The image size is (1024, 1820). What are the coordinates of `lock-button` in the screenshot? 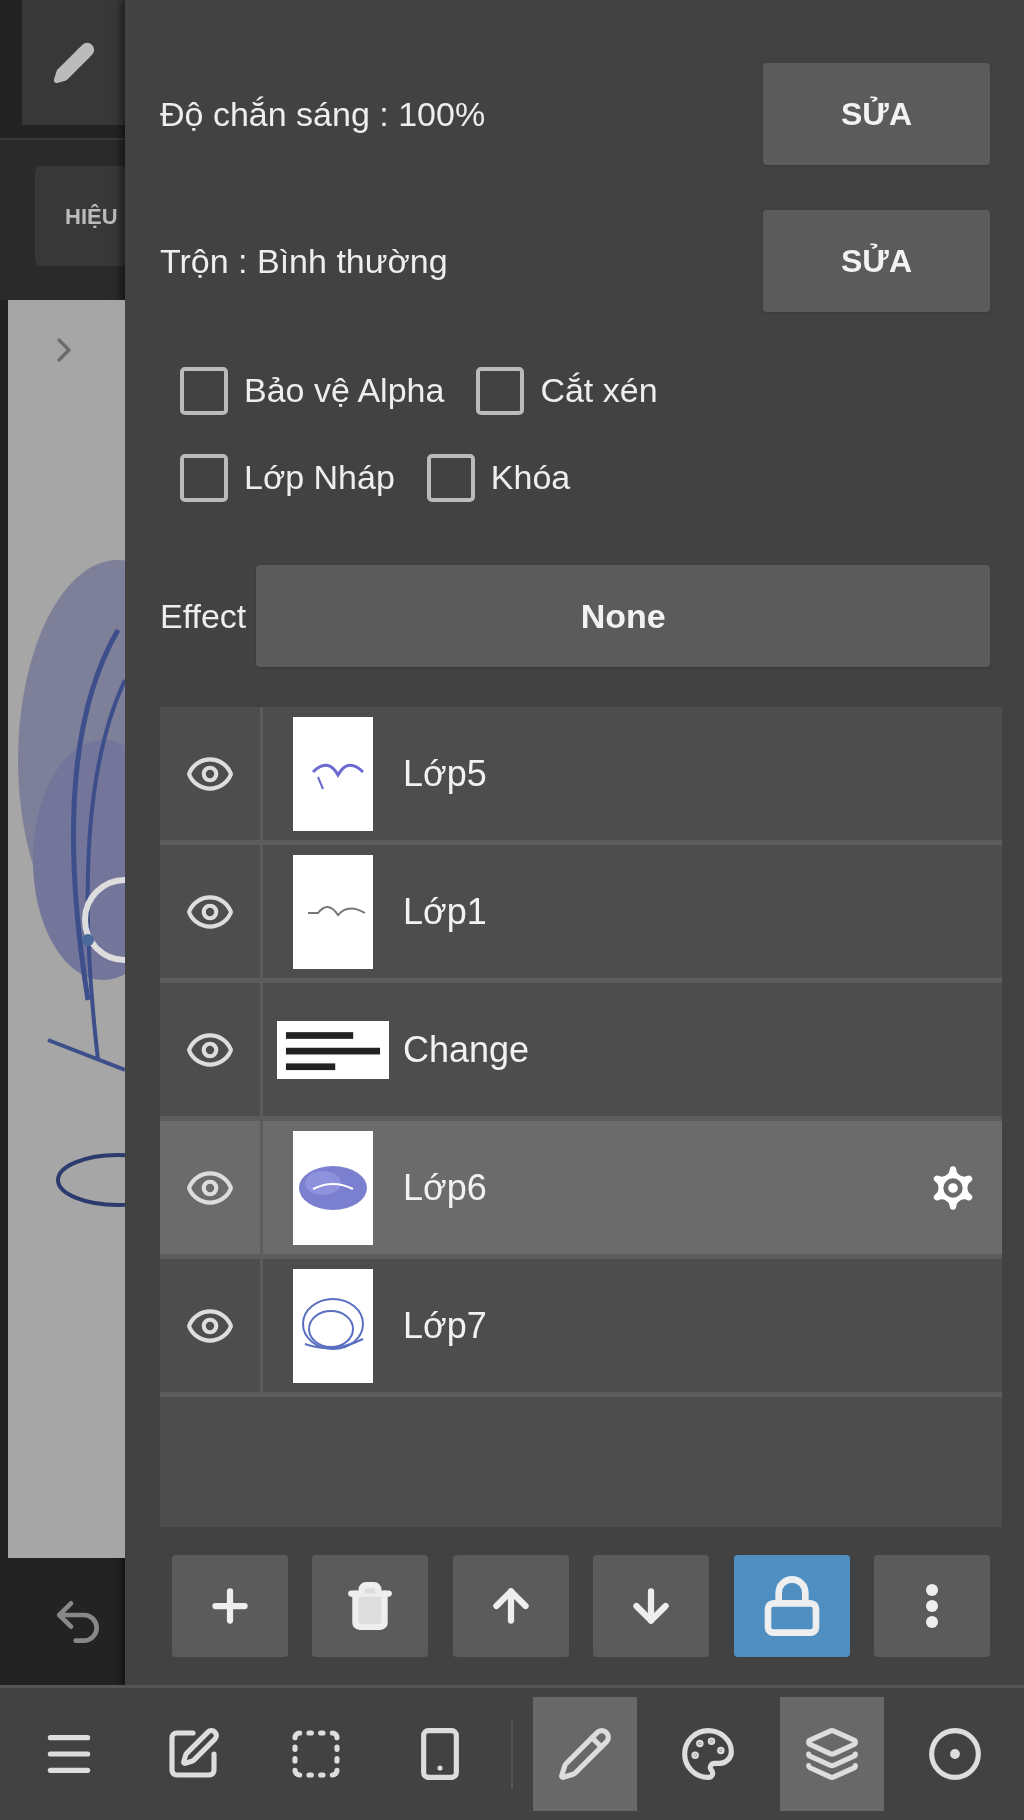 It's located at (791, 1606).